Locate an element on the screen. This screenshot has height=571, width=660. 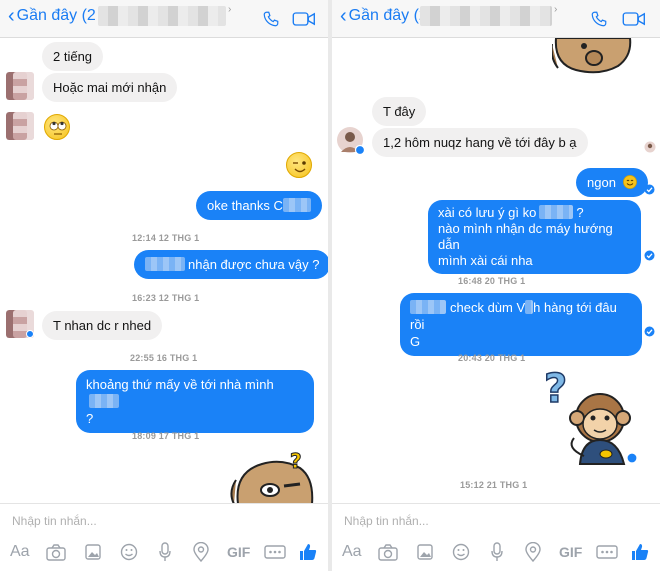
message-text: mình xài cái nha is located at coordinates (485, 260).